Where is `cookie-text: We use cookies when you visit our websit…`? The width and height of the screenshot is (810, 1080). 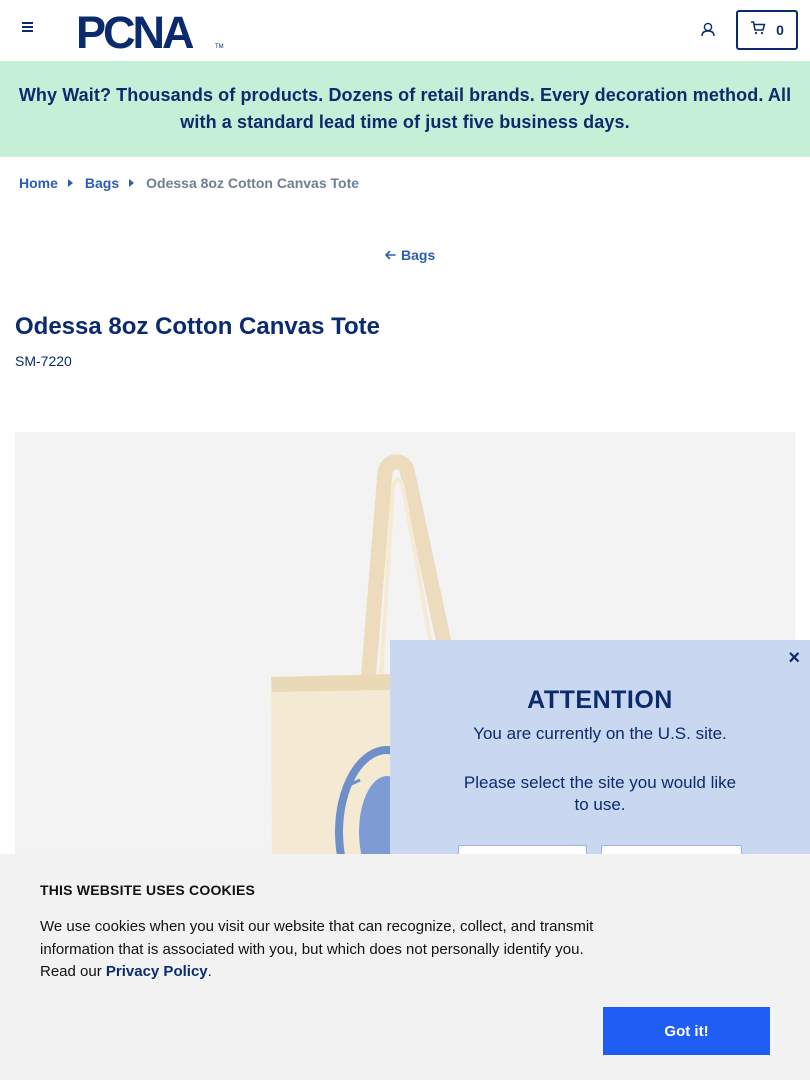
cookie-text: We use cookies when you visit our websit… is located at coordinates (317, 949).